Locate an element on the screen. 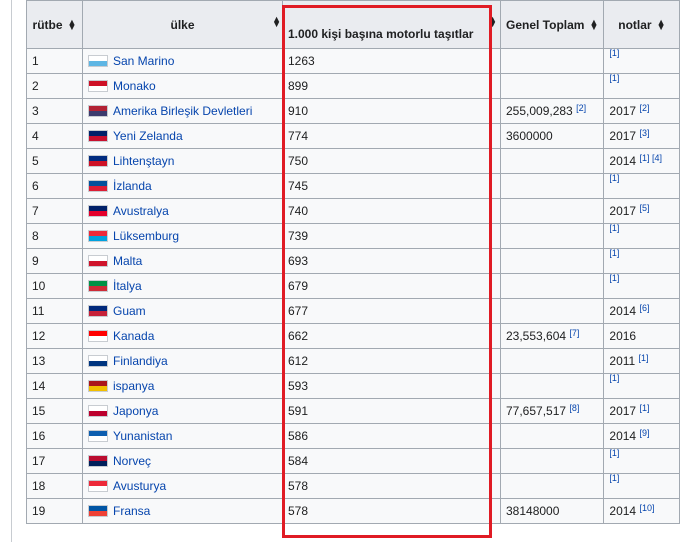  note-year: 2016 is located at coordinates (623, 336).